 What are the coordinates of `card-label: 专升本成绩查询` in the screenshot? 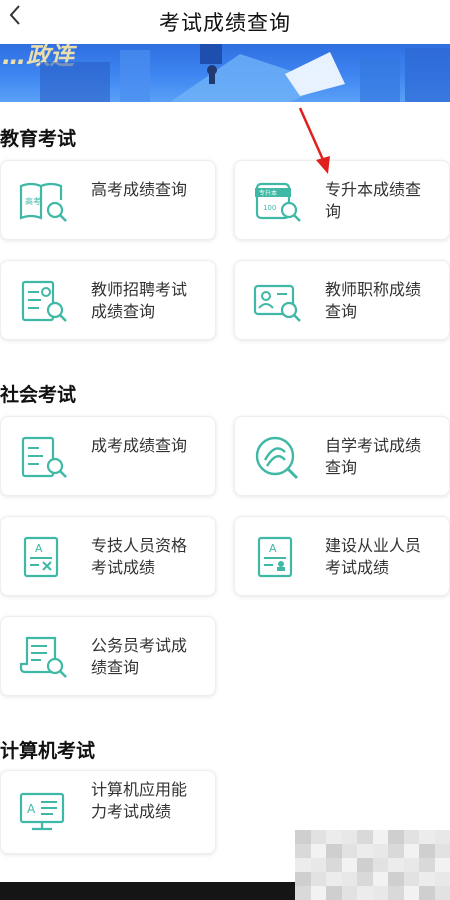 It's located at (373, 200).